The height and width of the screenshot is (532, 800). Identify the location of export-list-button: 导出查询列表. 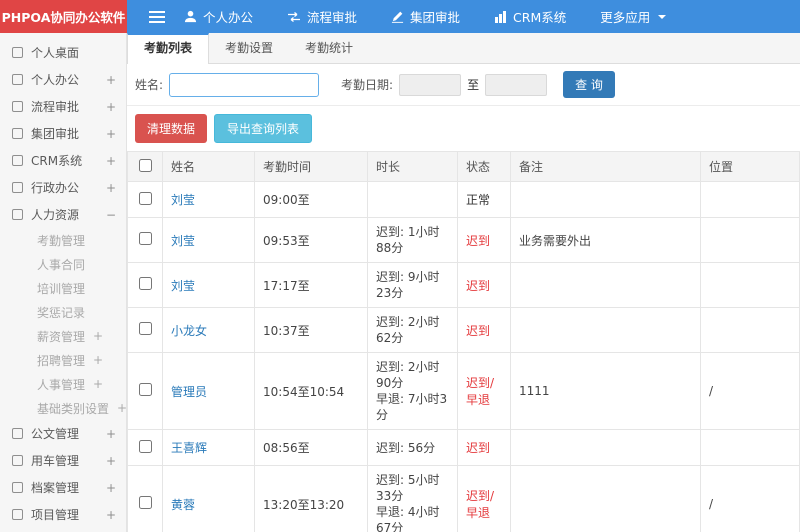
(263, 128).